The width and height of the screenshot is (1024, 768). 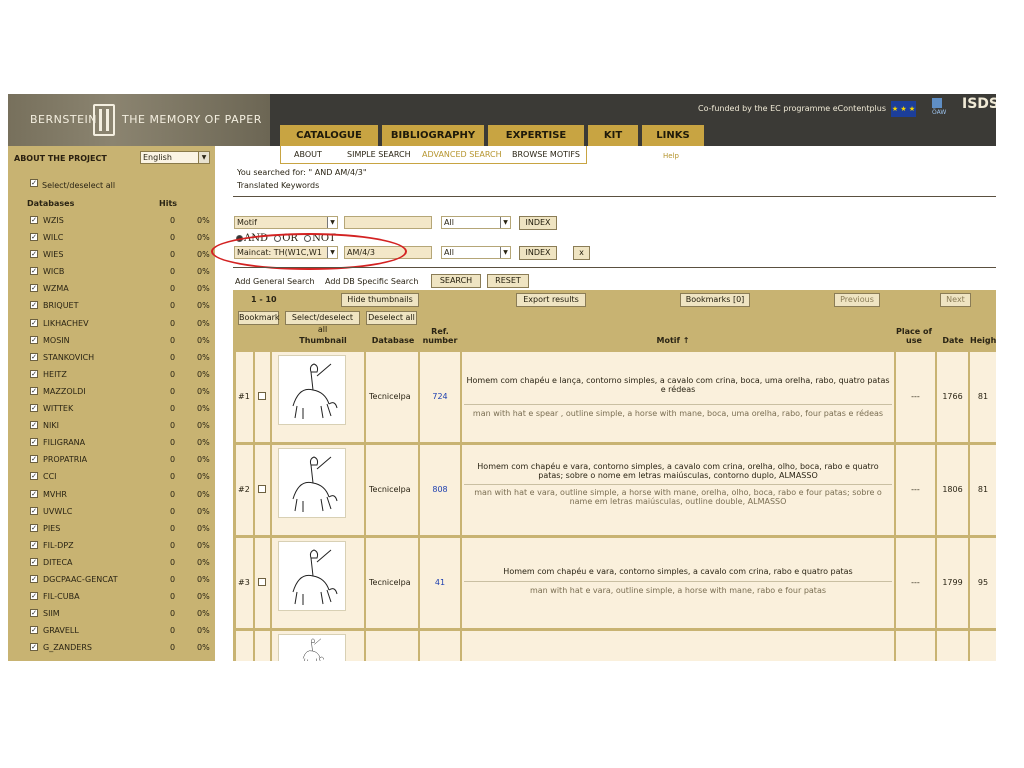 I want to click on oeaw-logo-icon: ÖAW, so click(x=942, y=109).